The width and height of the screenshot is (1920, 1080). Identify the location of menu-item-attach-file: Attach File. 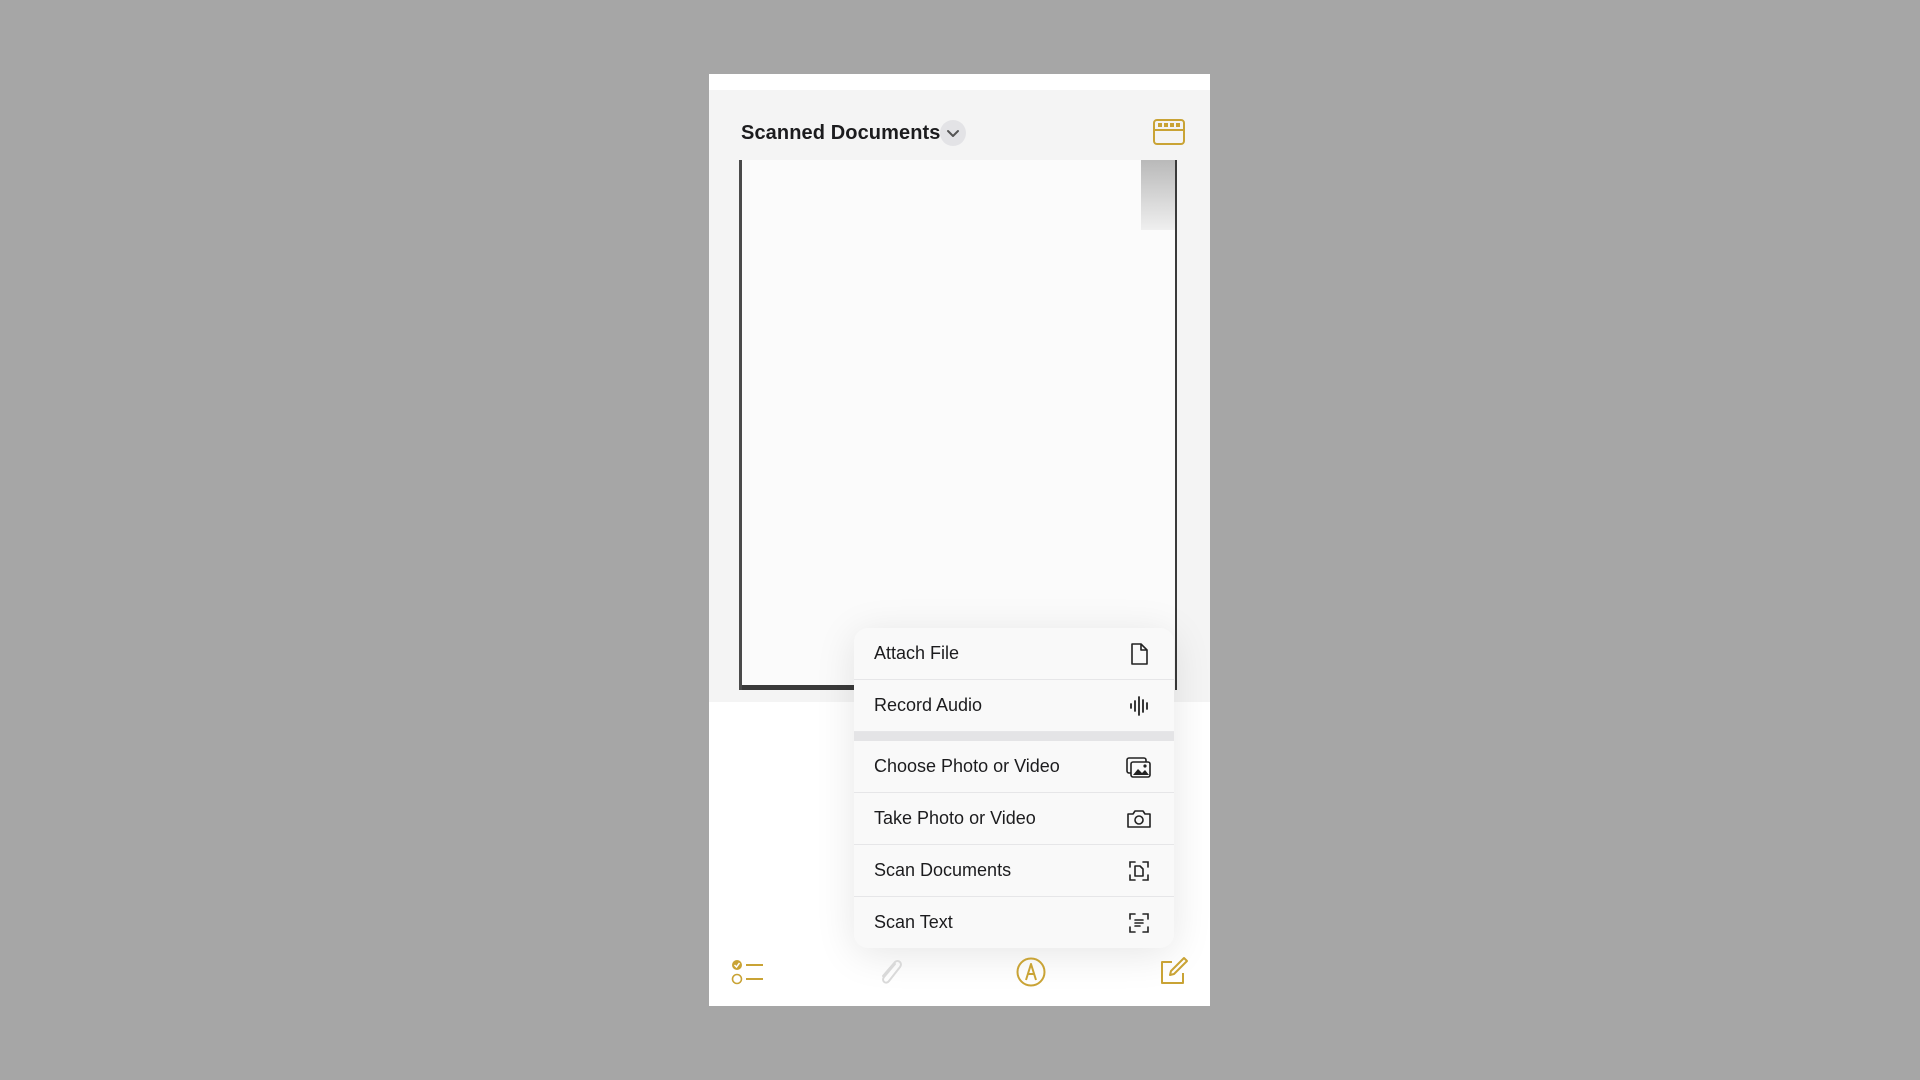
(1014, 654).